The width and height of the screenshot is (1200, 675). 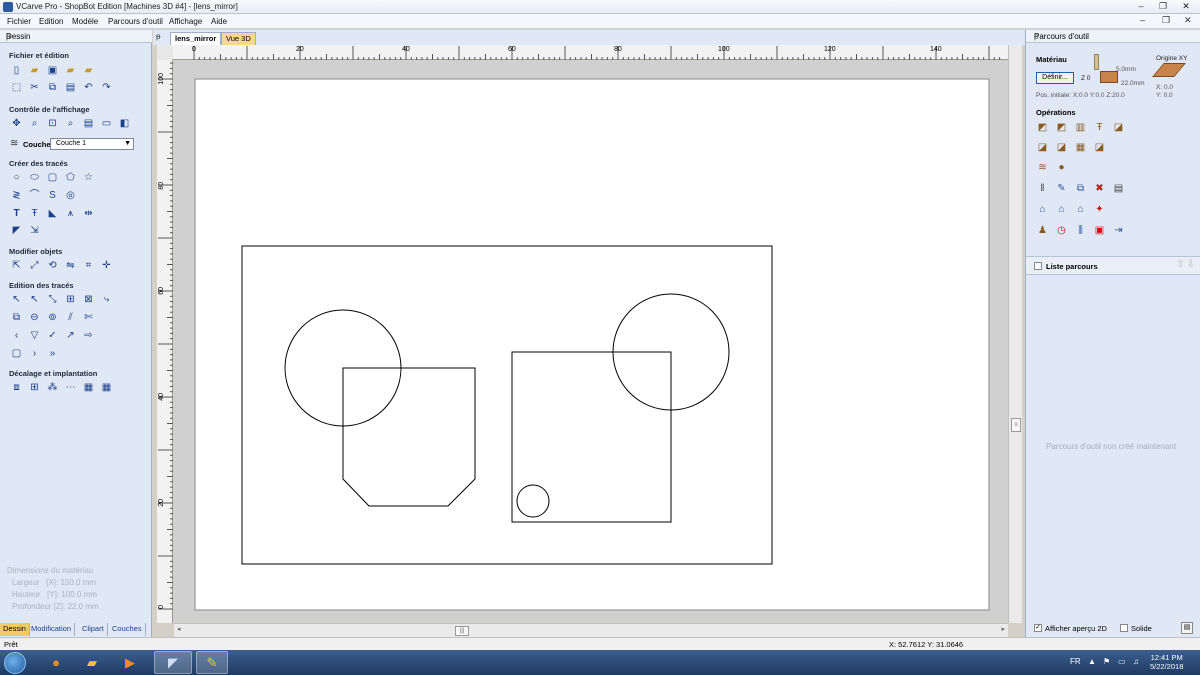 I want to click on doc-close-button: ✕, so click(x=1188, y=20).